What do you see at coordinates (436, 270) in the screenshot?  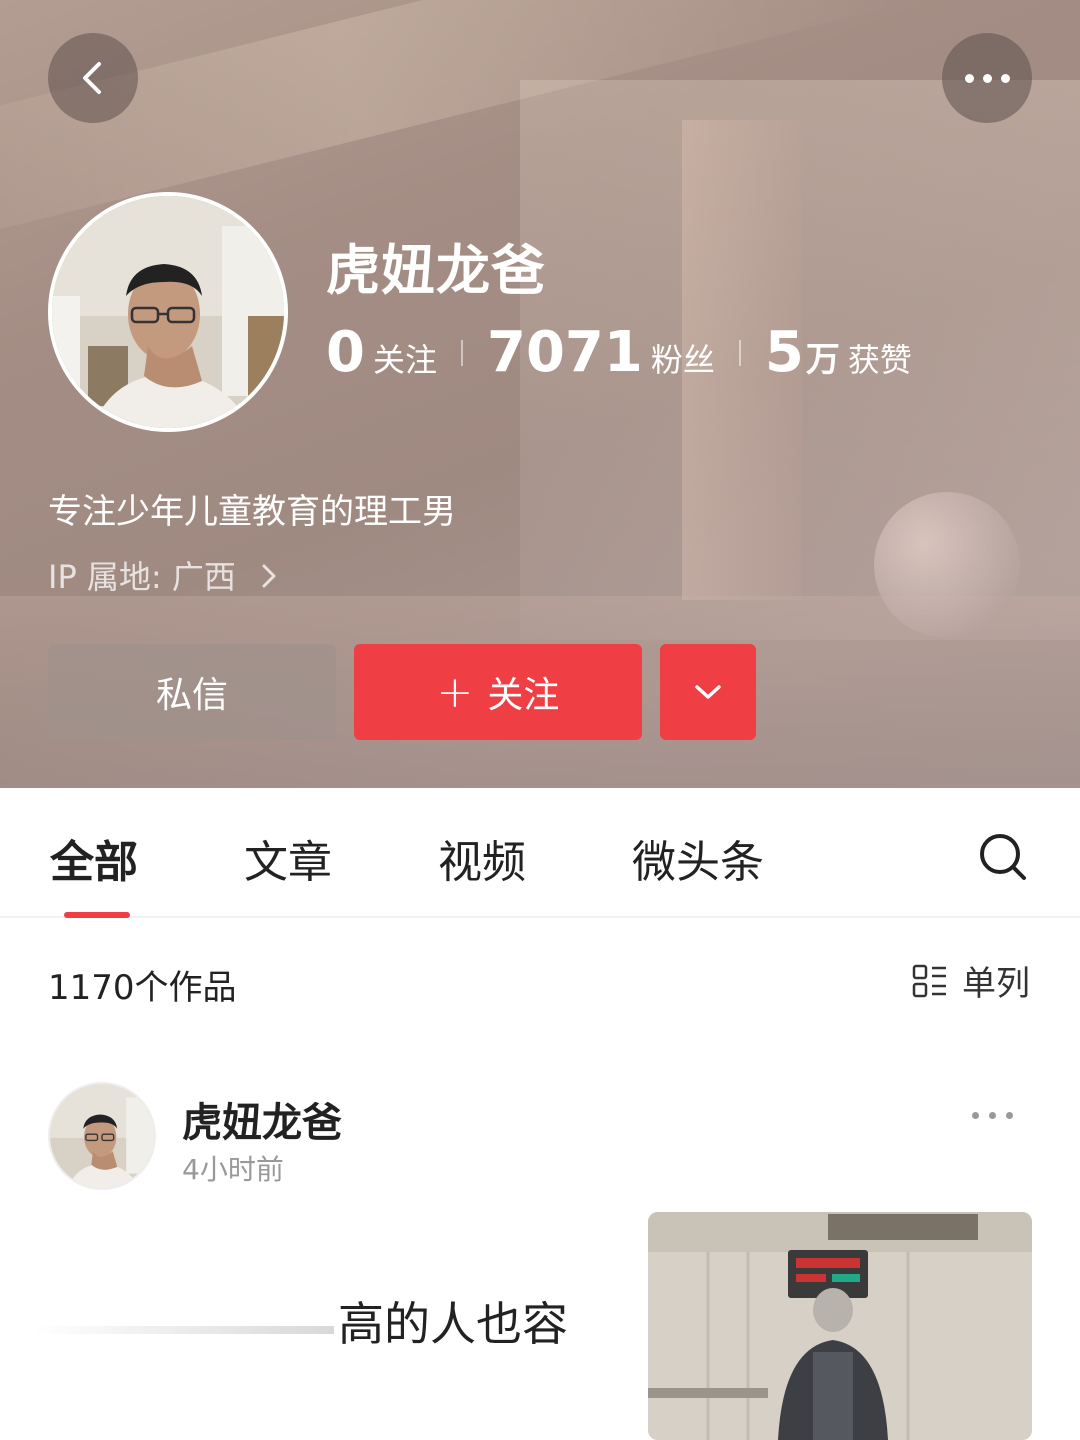 I see `profile-username: 虎妞龙爸` at bounding box center [436, 270].